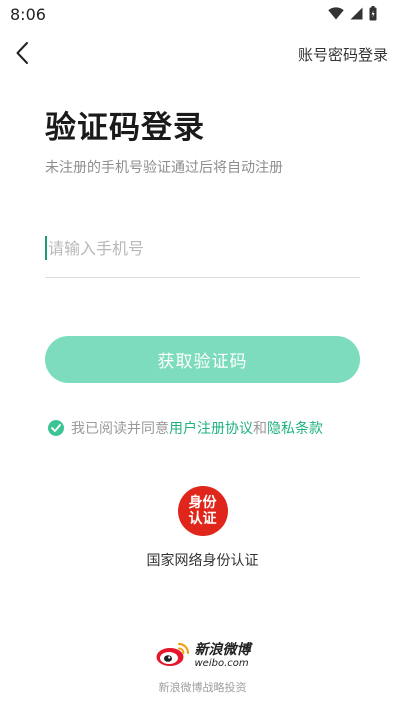 This screenshot has width=405, height=720. Describe the element at coordinates (202, 359) in the screenshot. I see `get-code-button: 获取验证码` at that location.